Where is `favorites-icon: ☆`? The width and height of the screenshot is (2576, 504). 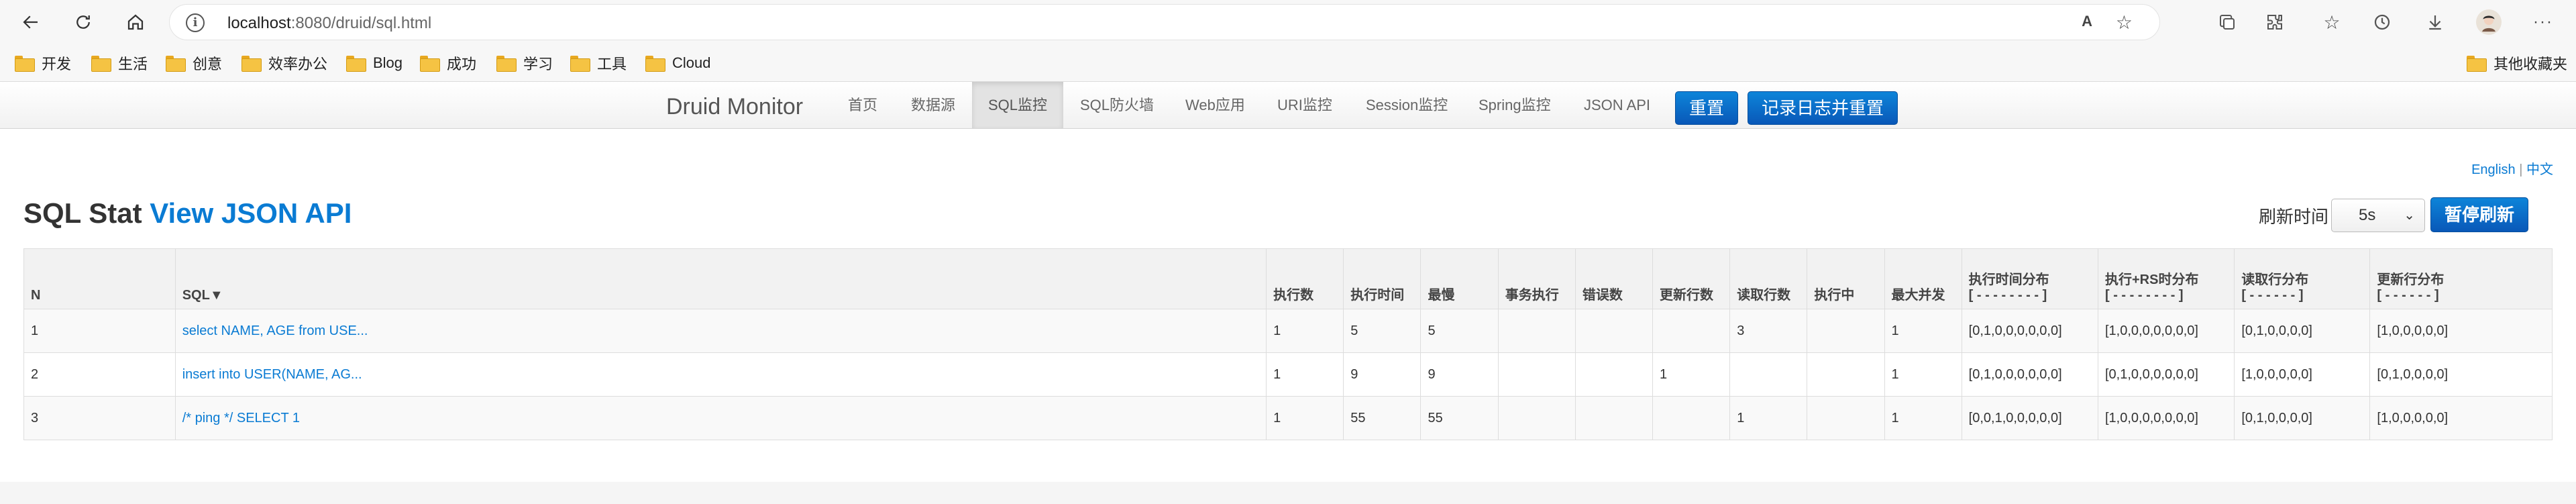 favorites-icon: ☆ is located at coordinates (2332, 22).